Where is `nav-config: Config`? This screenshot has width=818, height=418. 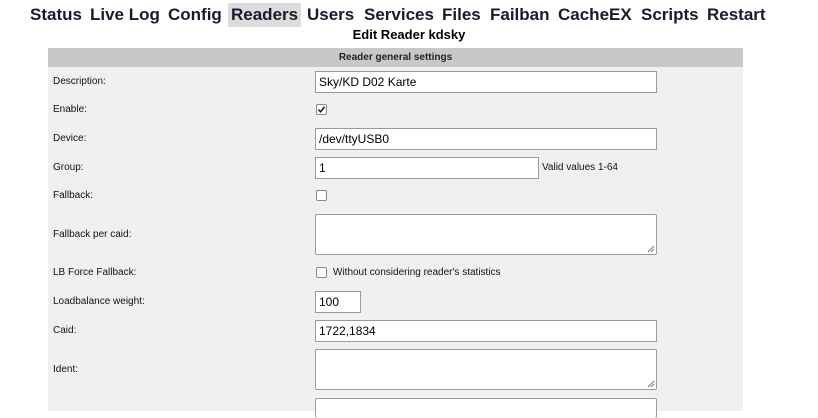
nav-config: Config is located at coordinates (195, 15).